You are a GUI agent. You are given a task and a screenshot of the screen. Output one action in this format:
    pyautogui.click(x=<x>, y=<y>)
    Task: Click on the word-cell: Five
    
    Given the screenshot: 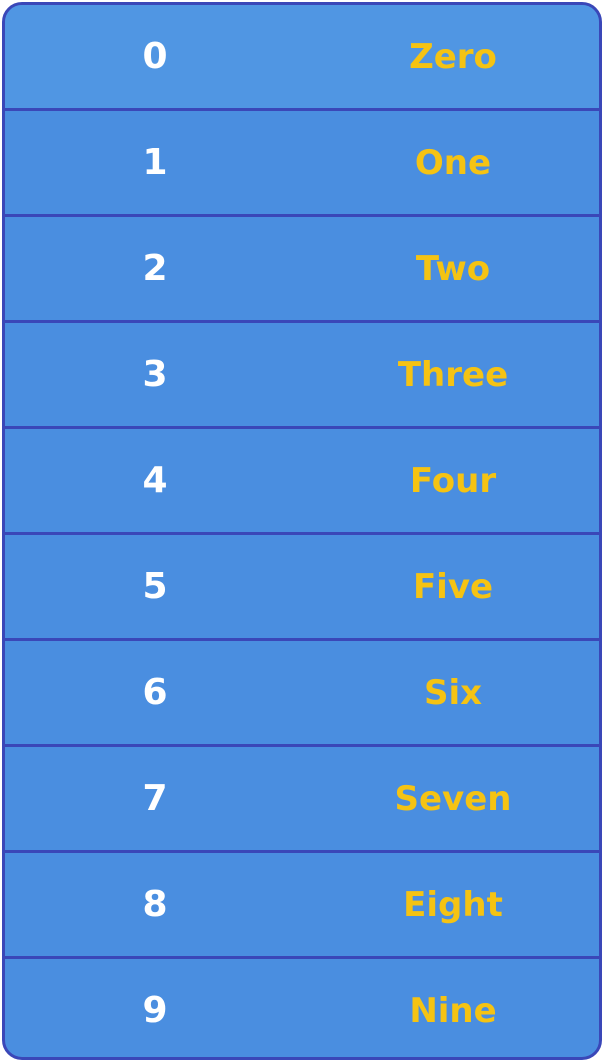 What is the action you would take?
    pyautogui.click(x=453, y=586)
    